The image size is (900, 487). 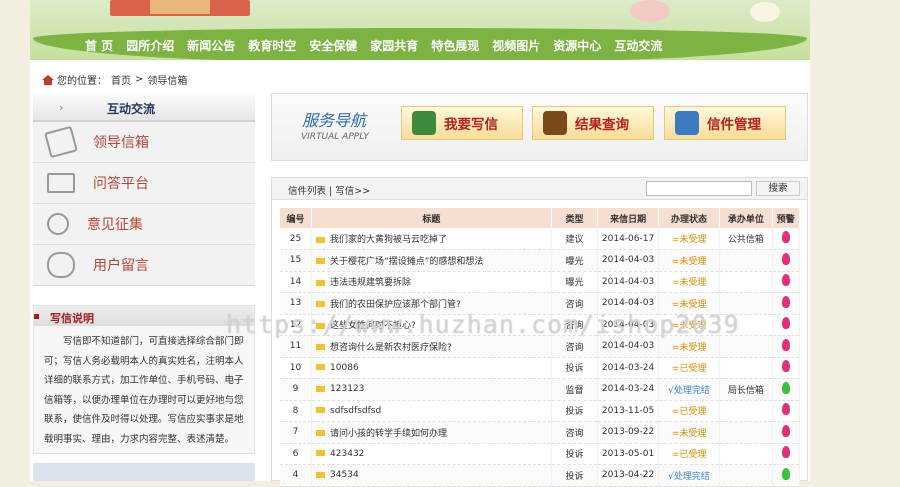 I want to click on cell-title: 我们的农田保护应该那个部门管?, so click(x=431, y=303).